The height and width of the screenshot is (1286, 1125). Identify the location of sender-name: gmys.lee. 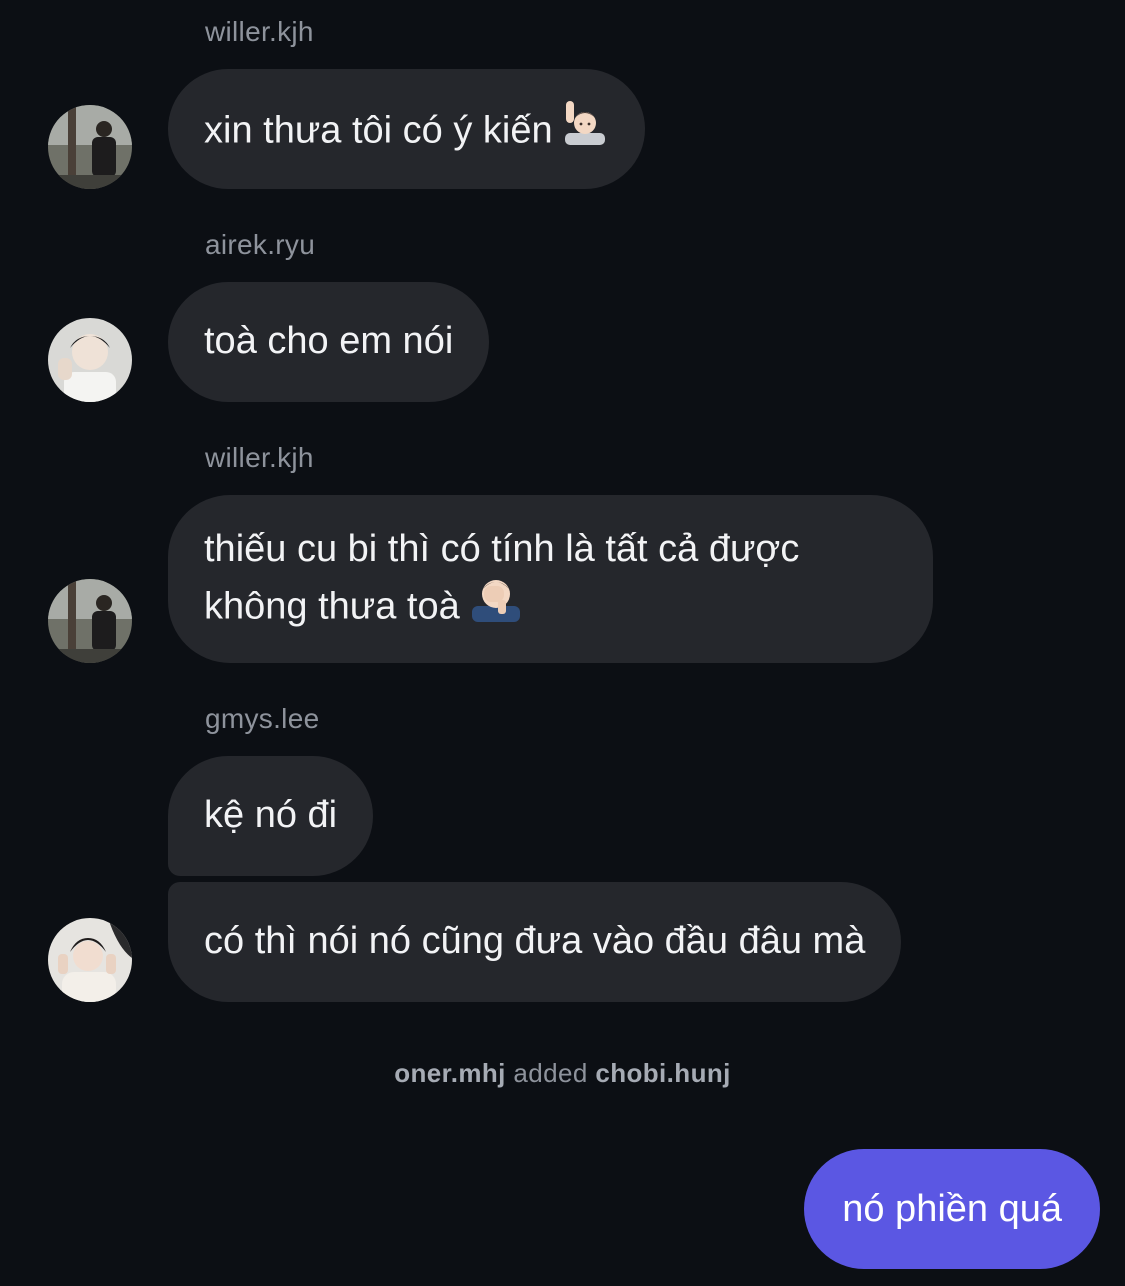
(262, 719).